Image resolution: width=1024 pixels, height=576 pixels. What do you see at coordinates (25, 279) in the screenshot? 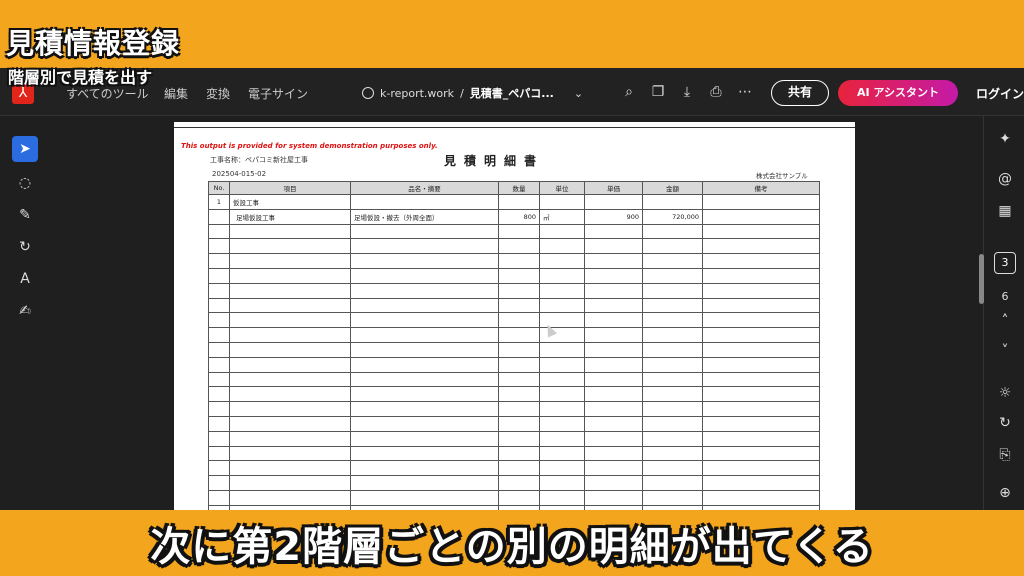
I see `text-box-icon: A` at bounding box center [25, 279].